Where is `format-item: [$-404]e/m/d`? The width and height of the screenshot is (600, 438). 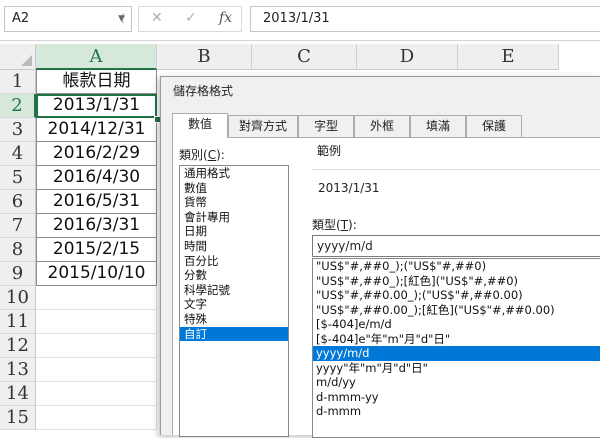 format-item: [$-404]e/m/d is located at coordinates (456, 324).